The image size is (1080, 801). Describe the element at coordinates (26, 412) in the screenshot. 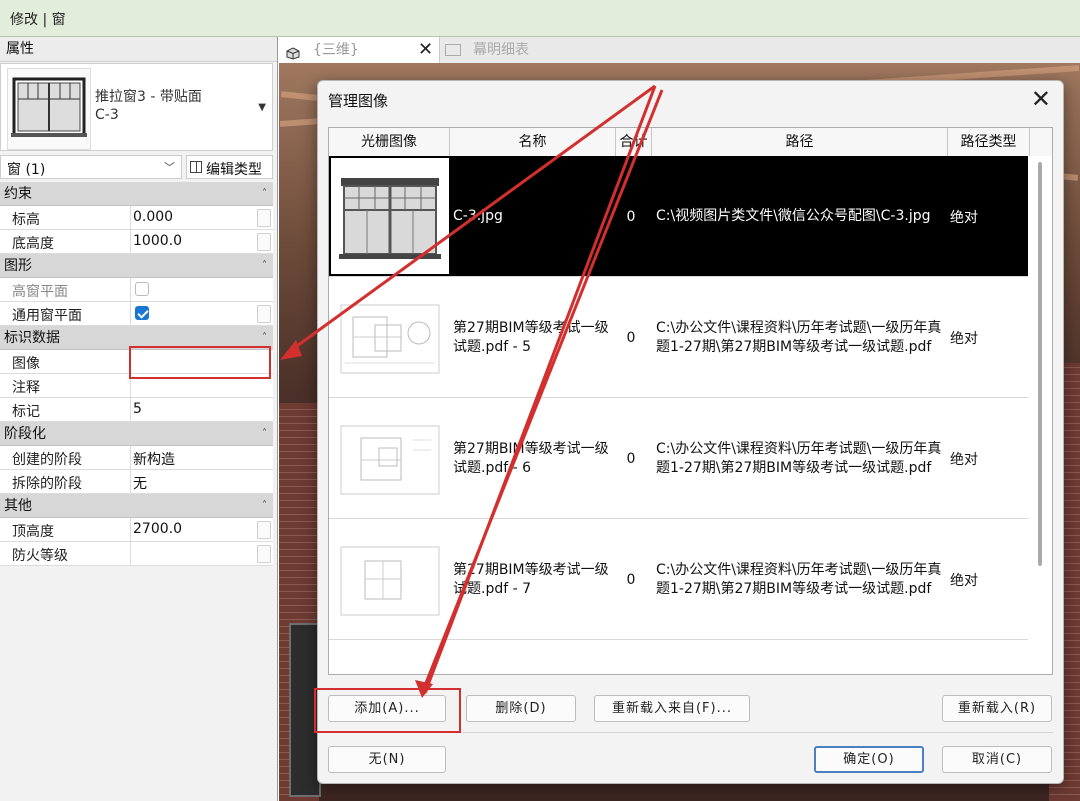

I see `property-label: 标记` at that location.